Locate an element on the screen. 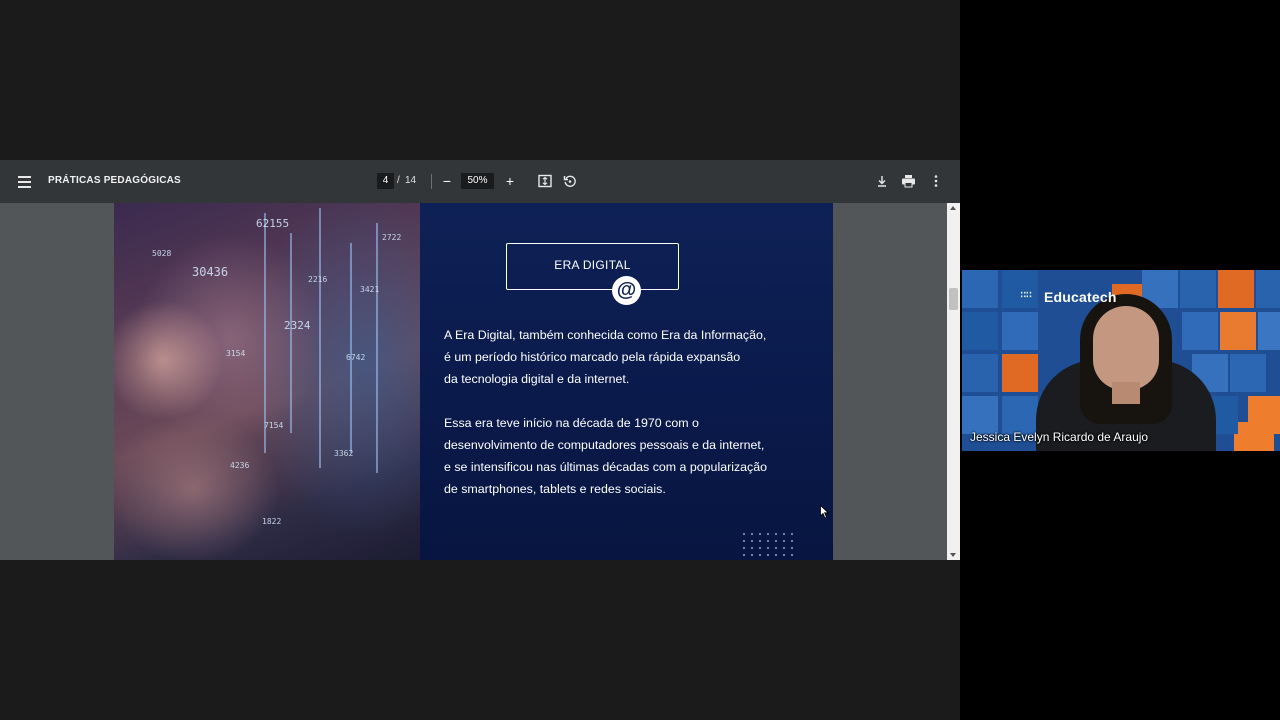 This screenshot has height=720, width=1280. vertical-scrollbar is located at coordinates (953, 381).